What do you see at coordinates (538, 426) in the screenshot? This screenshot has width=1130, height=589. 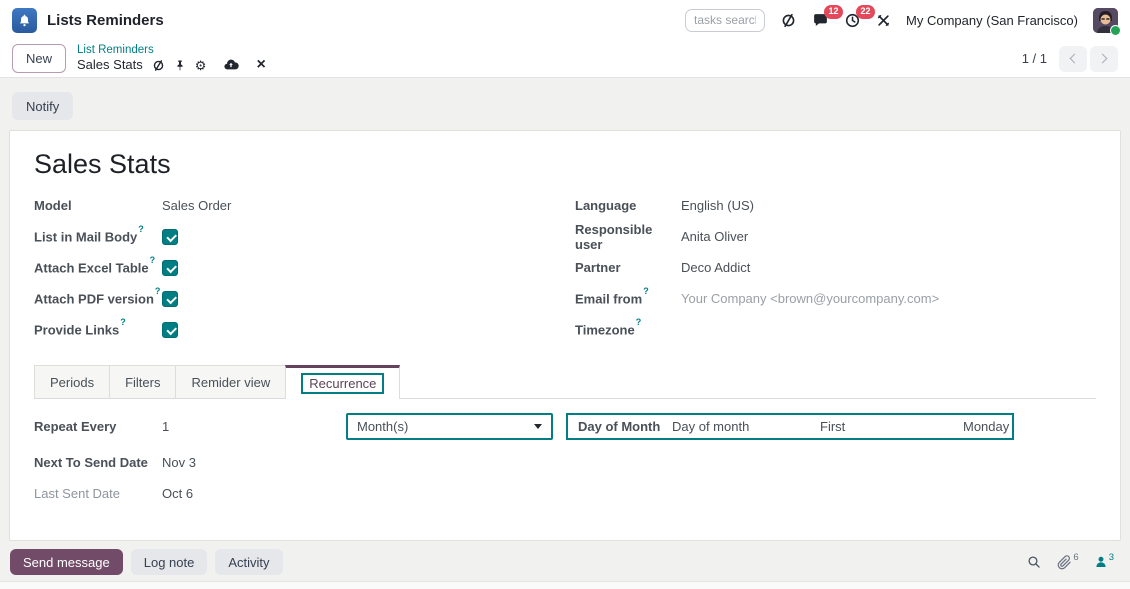 I see `chevron-down-icon` at bounding box center [538, 426].